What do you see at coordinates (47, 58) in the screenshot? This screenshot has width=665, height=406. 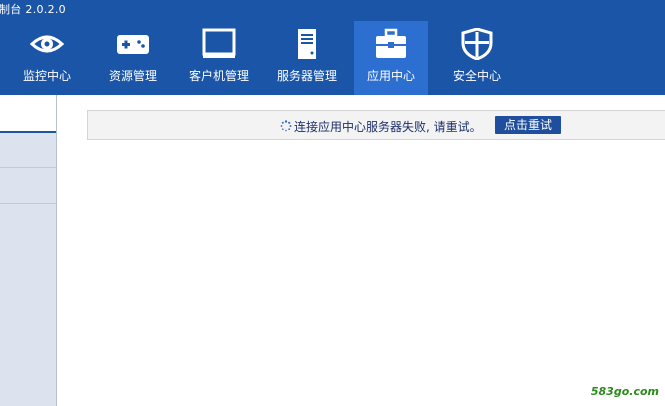 I see `nav-monitor-center: 监控中心` at bounding box center [47, 58].